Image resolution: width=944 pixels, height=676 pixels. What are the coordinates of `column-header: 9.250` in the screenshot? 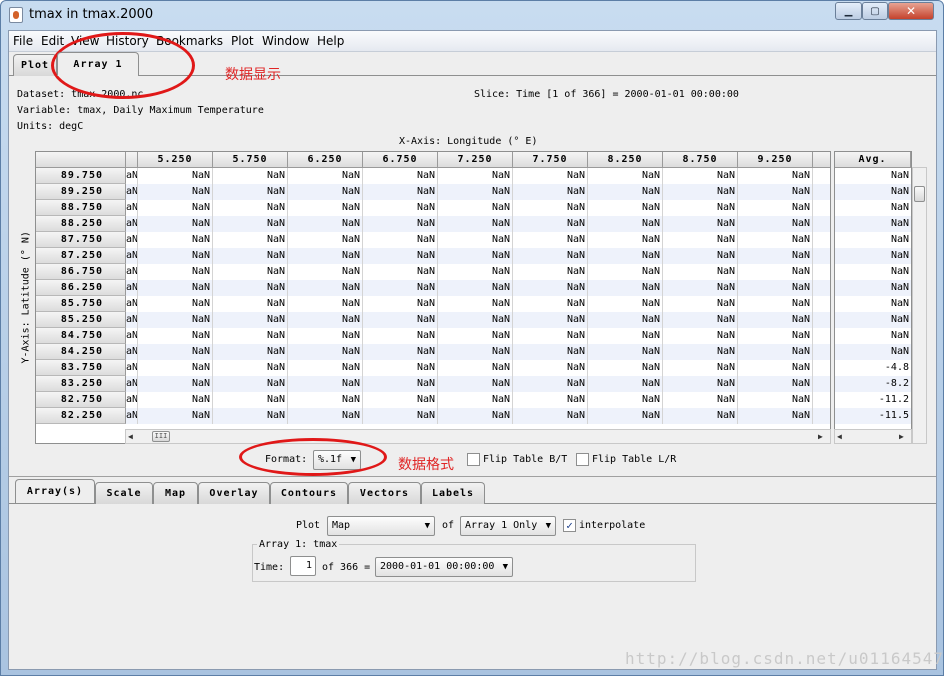 It's located at (775, 160).